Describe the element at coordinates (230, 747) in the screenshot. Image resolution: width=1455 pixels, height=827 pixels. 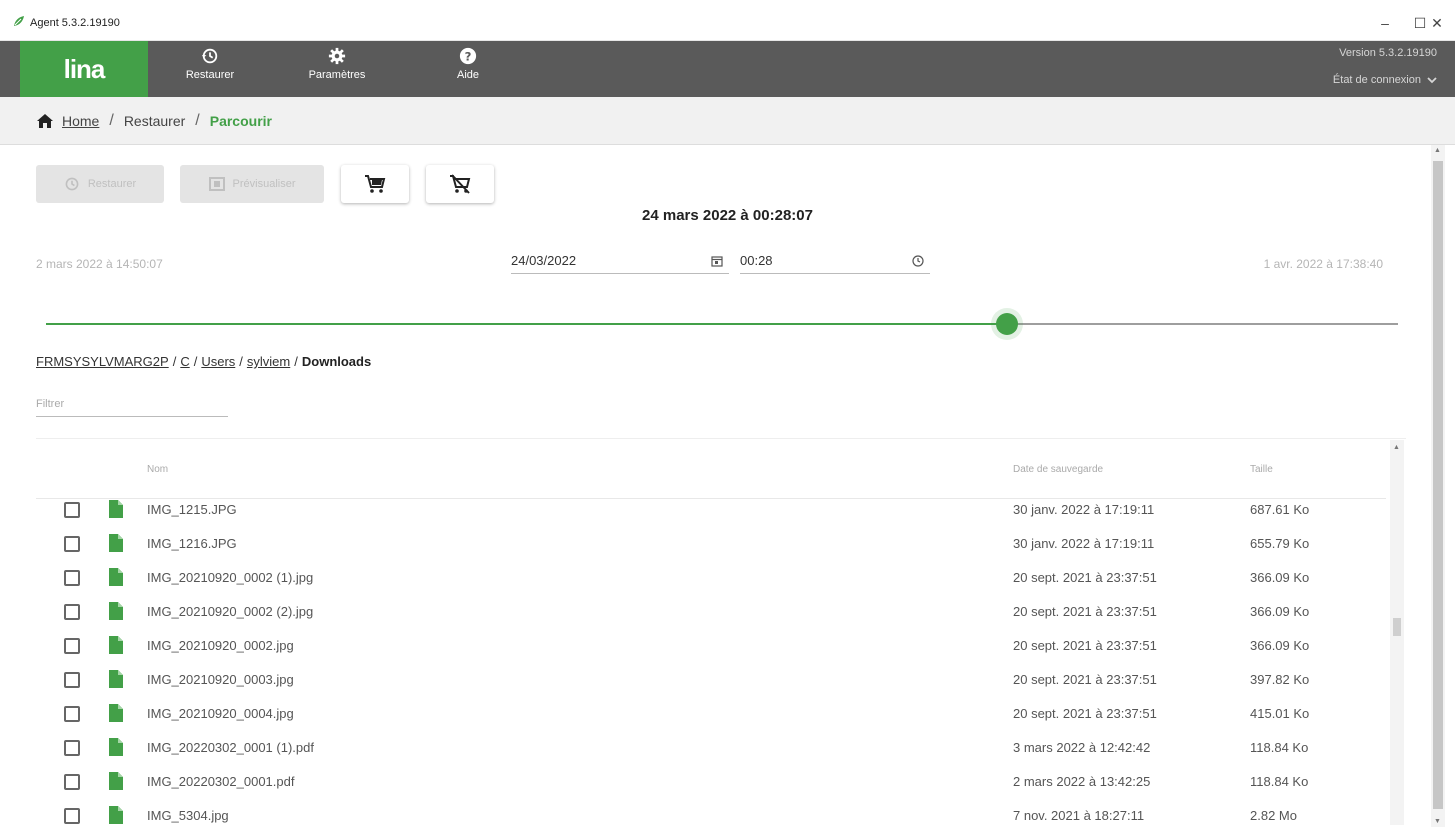
I see `file-name: IMG_20220302_0001 (1).pdf` at that location.